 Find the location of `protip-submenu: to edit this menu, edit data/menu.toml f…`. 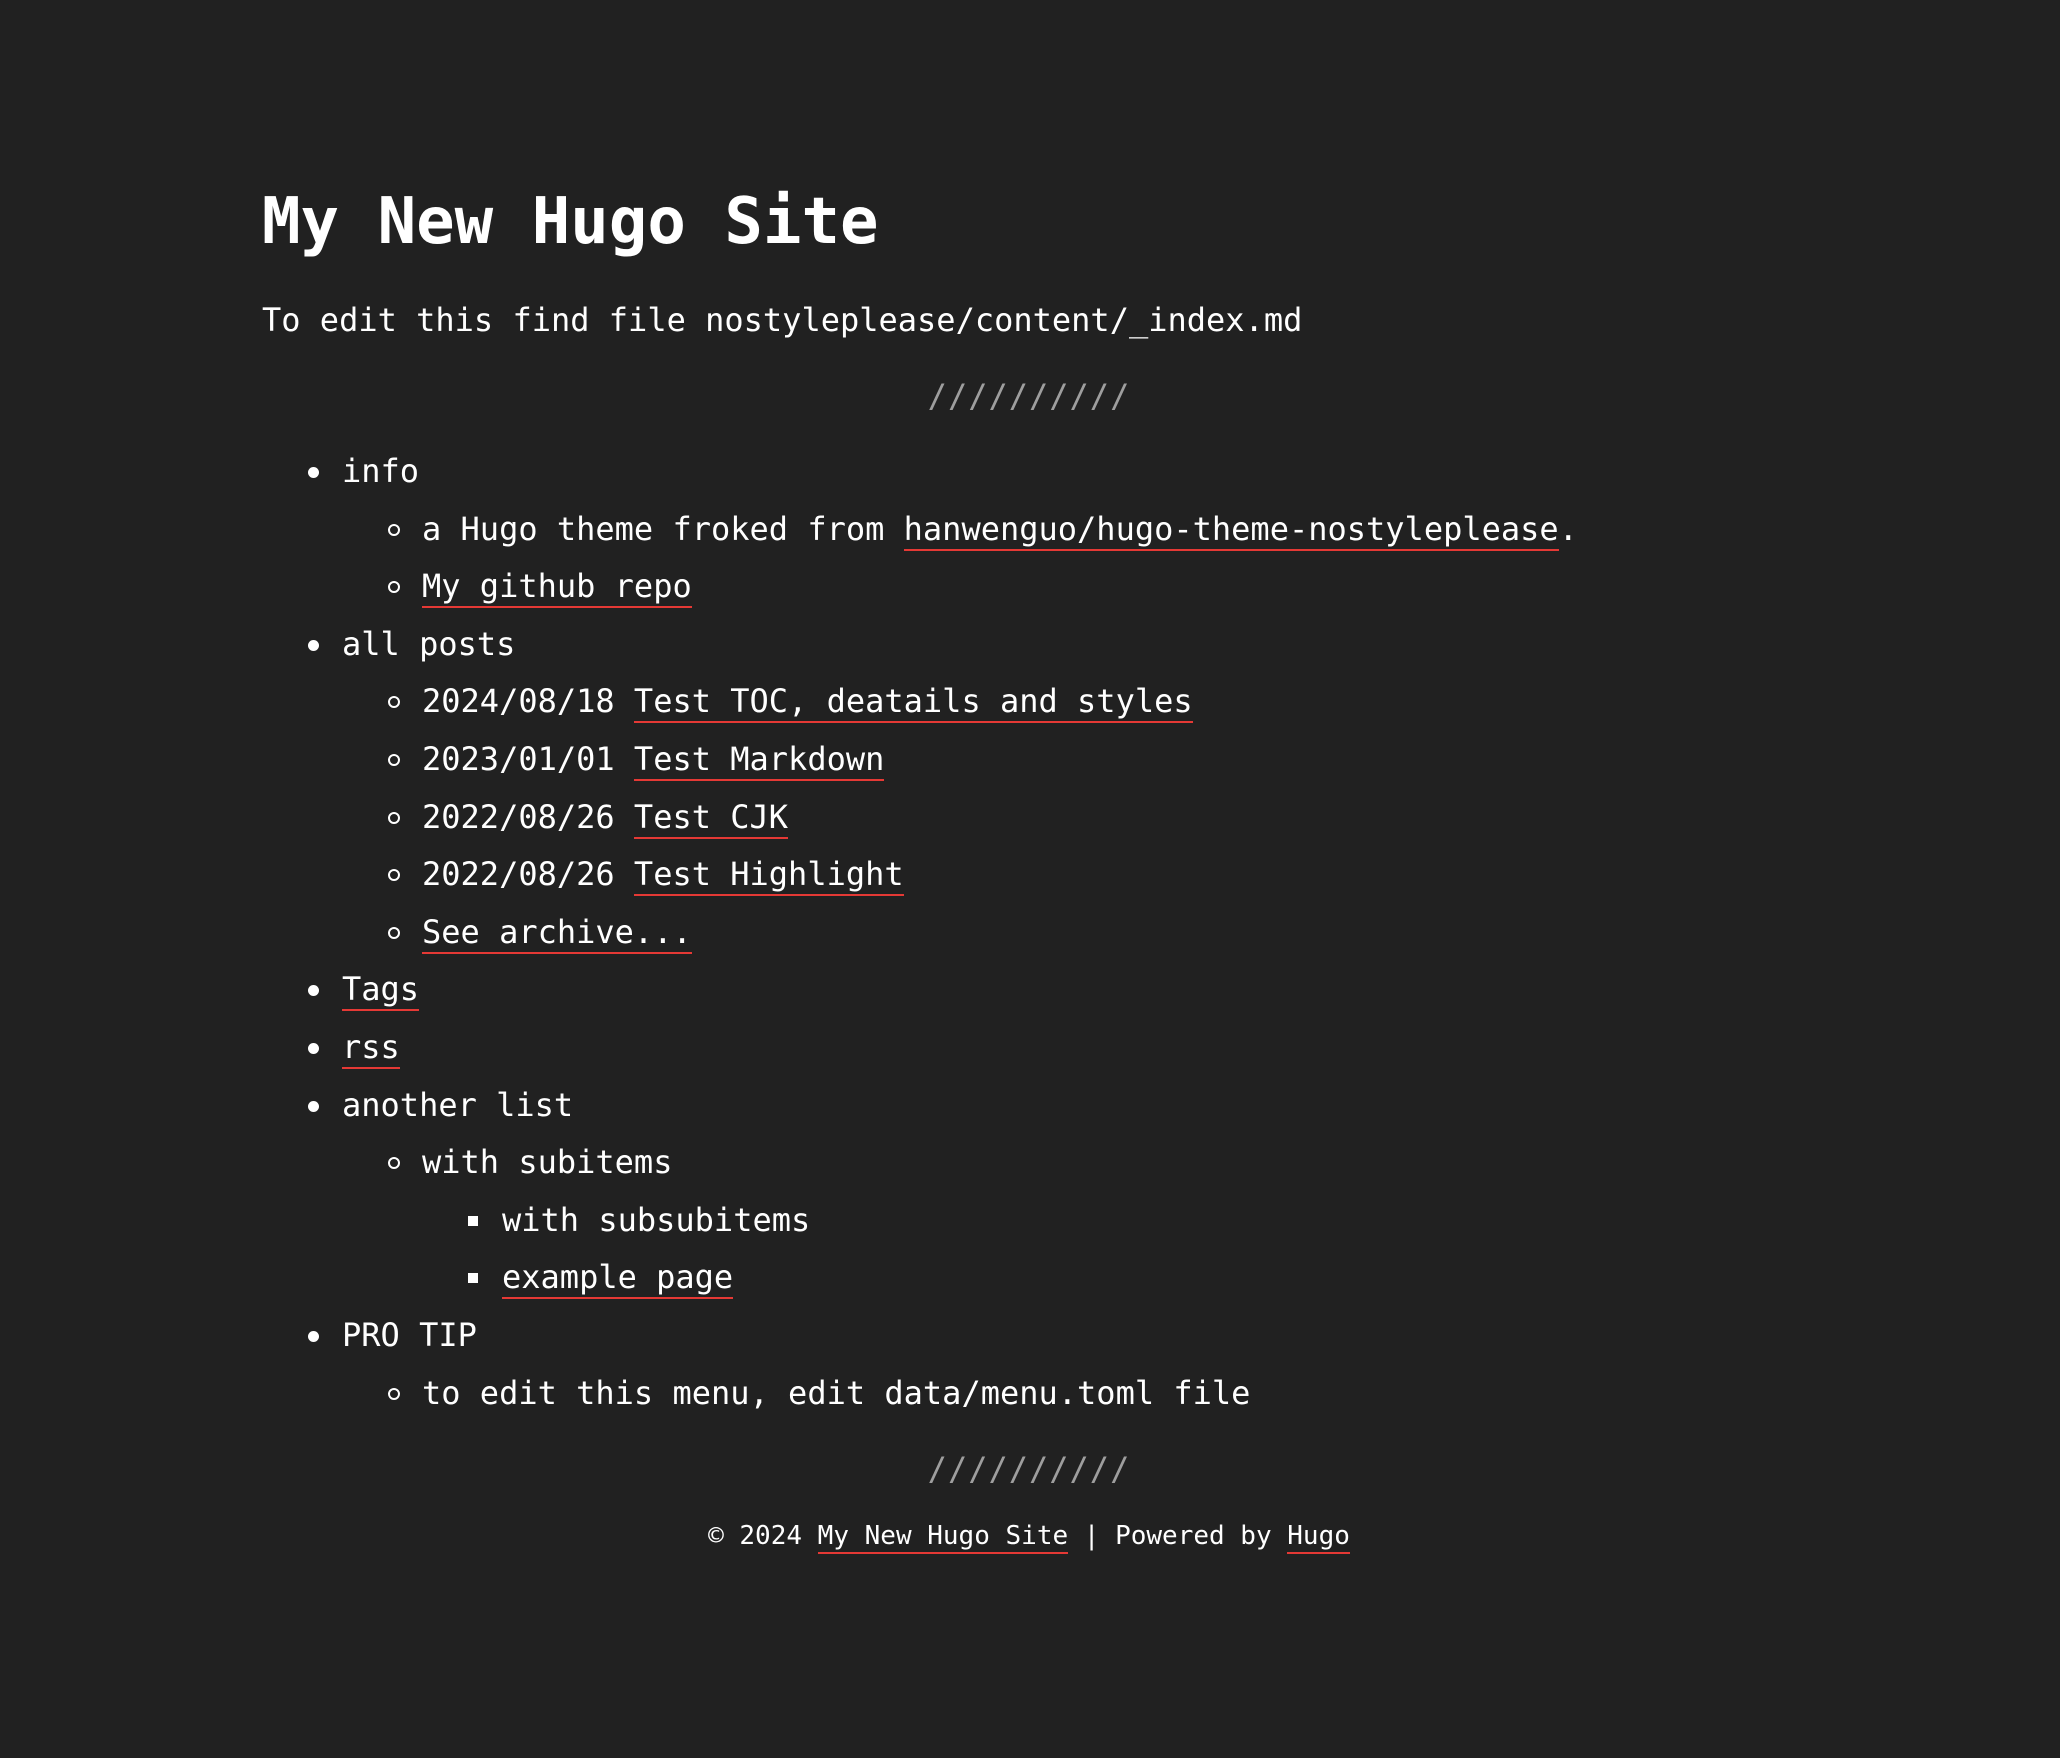

protip-submenu: to edit this menu, edit data/menu.toml f… is located at coordinates (960, 1394).